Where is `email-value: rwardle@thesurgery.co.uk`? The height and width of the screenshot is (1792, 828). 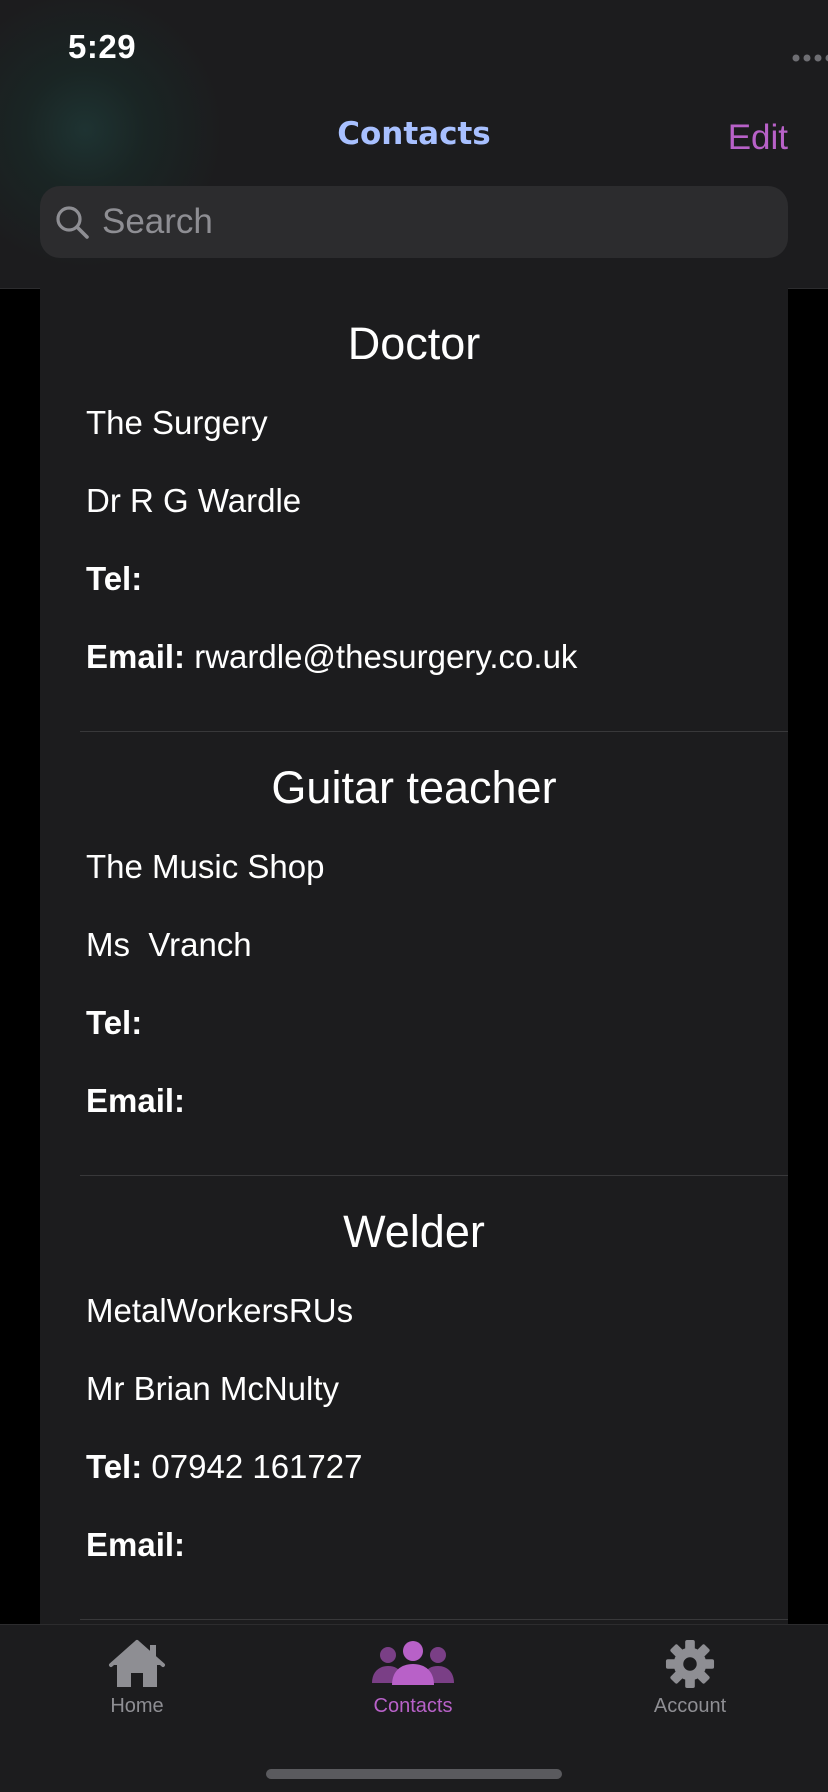 email-value: rwardle@thesurgery.co.uk is located at coordinates (385, 656).